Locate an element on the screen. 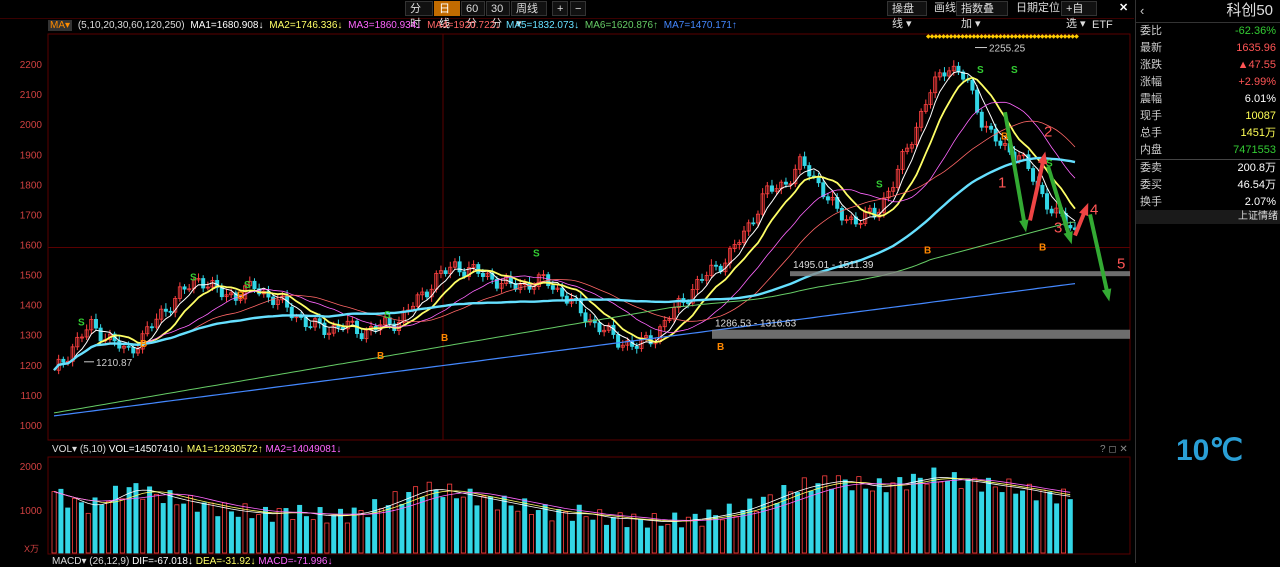 This screenshot has width=1280, height=567. quote-value: 6.01% is located at coordinates (1260, 99).